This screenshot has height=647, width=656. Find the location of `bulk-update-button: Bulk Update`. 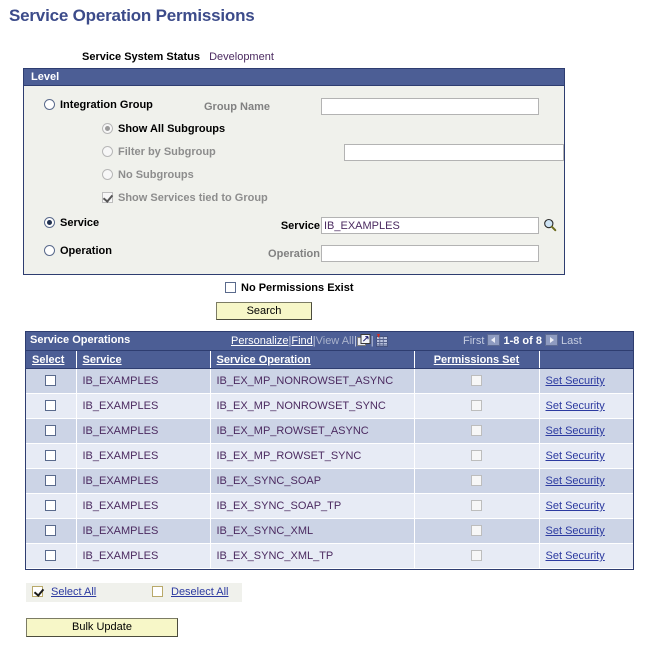

bulk-update-button: Bulk Update is located at coordinates (102, 627).